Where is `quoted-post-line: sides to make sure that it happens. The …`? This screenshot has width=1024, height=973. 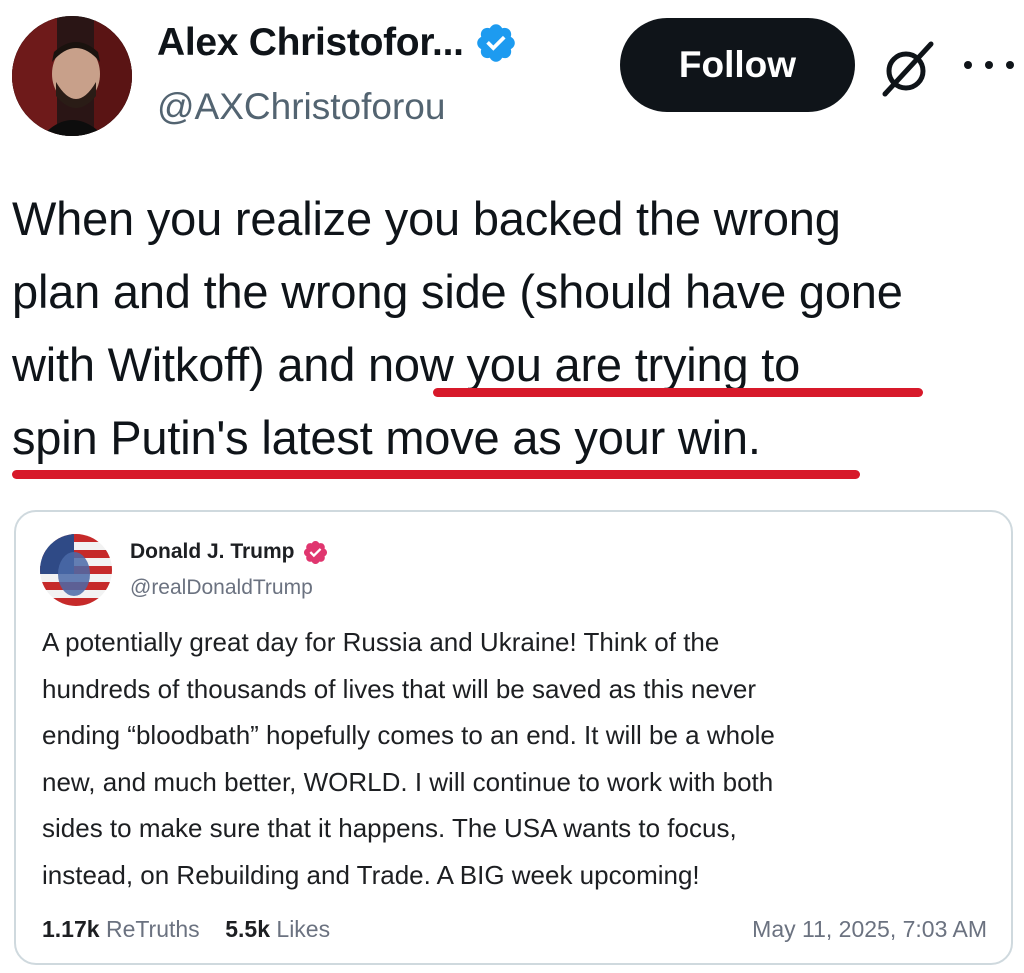 quoted-post-line: sides to make sure that it happens. The … is located at coordinates (389, 828).